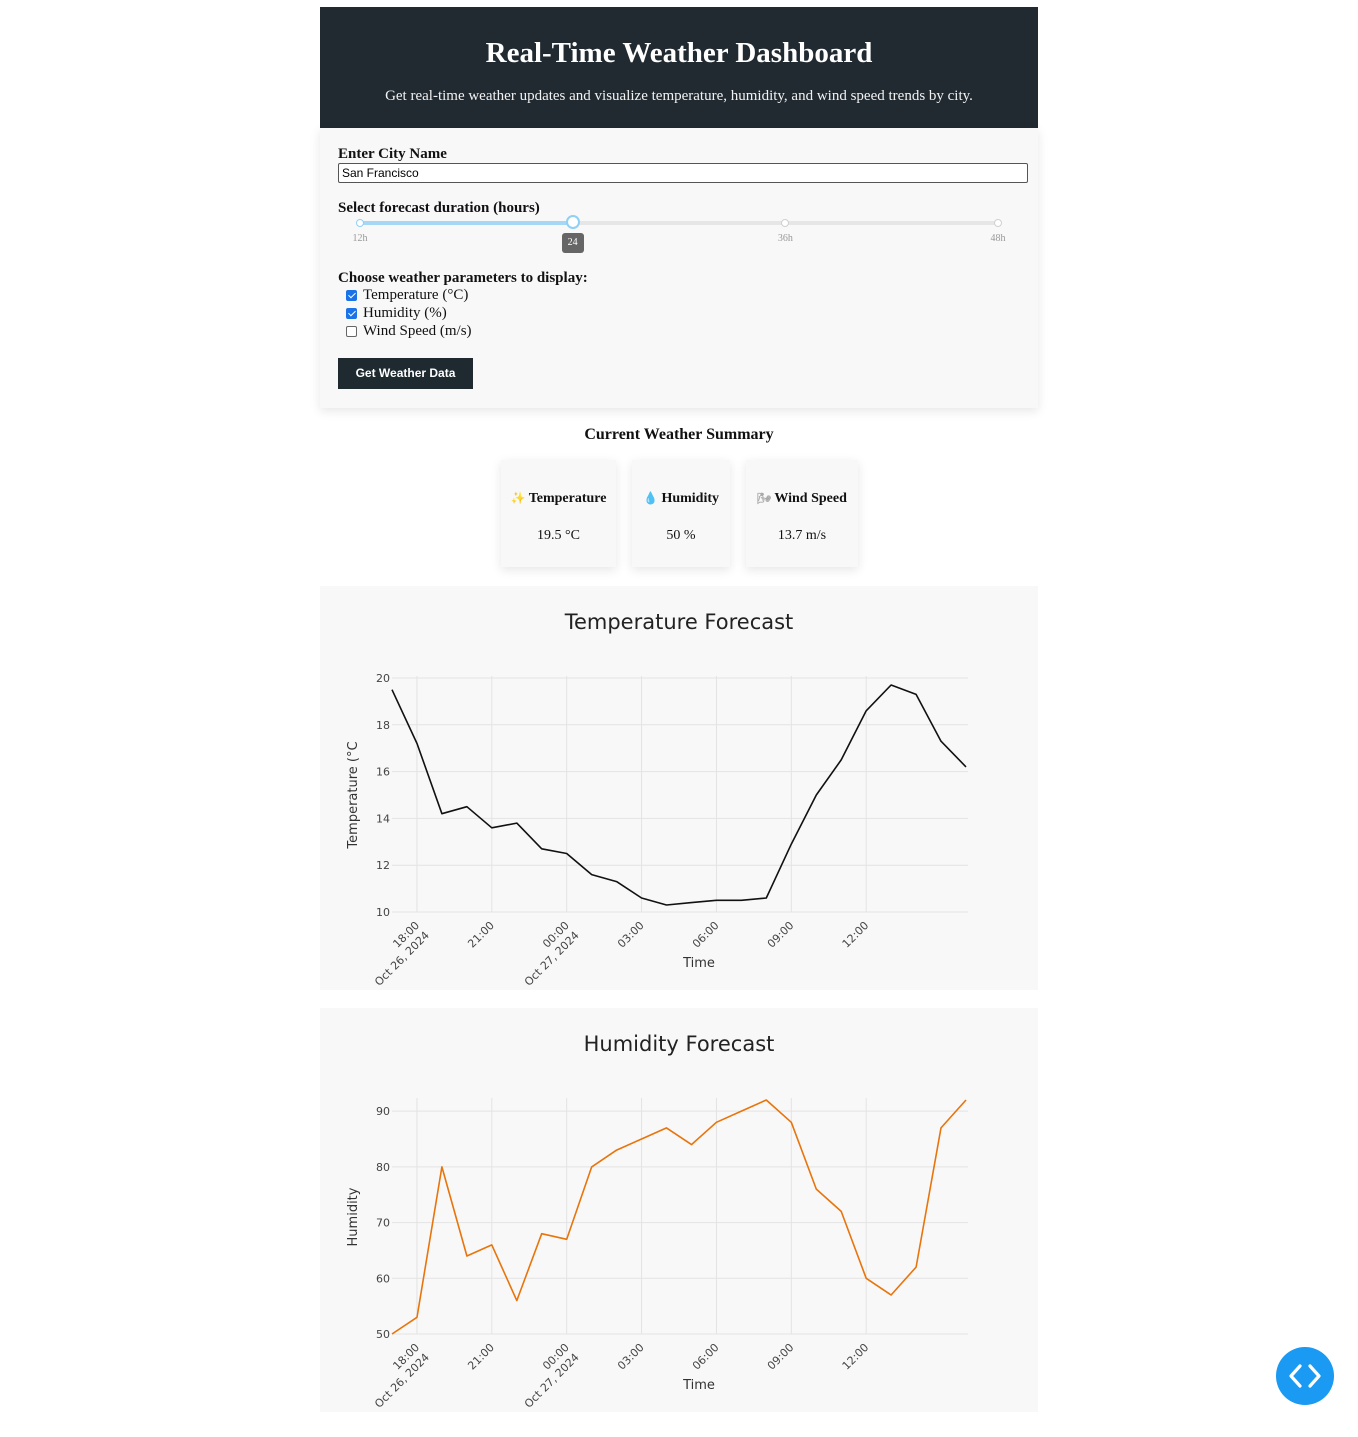 The image size is (1358, 1437). What do you see at coordinates (481, 1357) in the screenshot?
I see `svg-text: 21:00` at bounding box center [481, 1357].